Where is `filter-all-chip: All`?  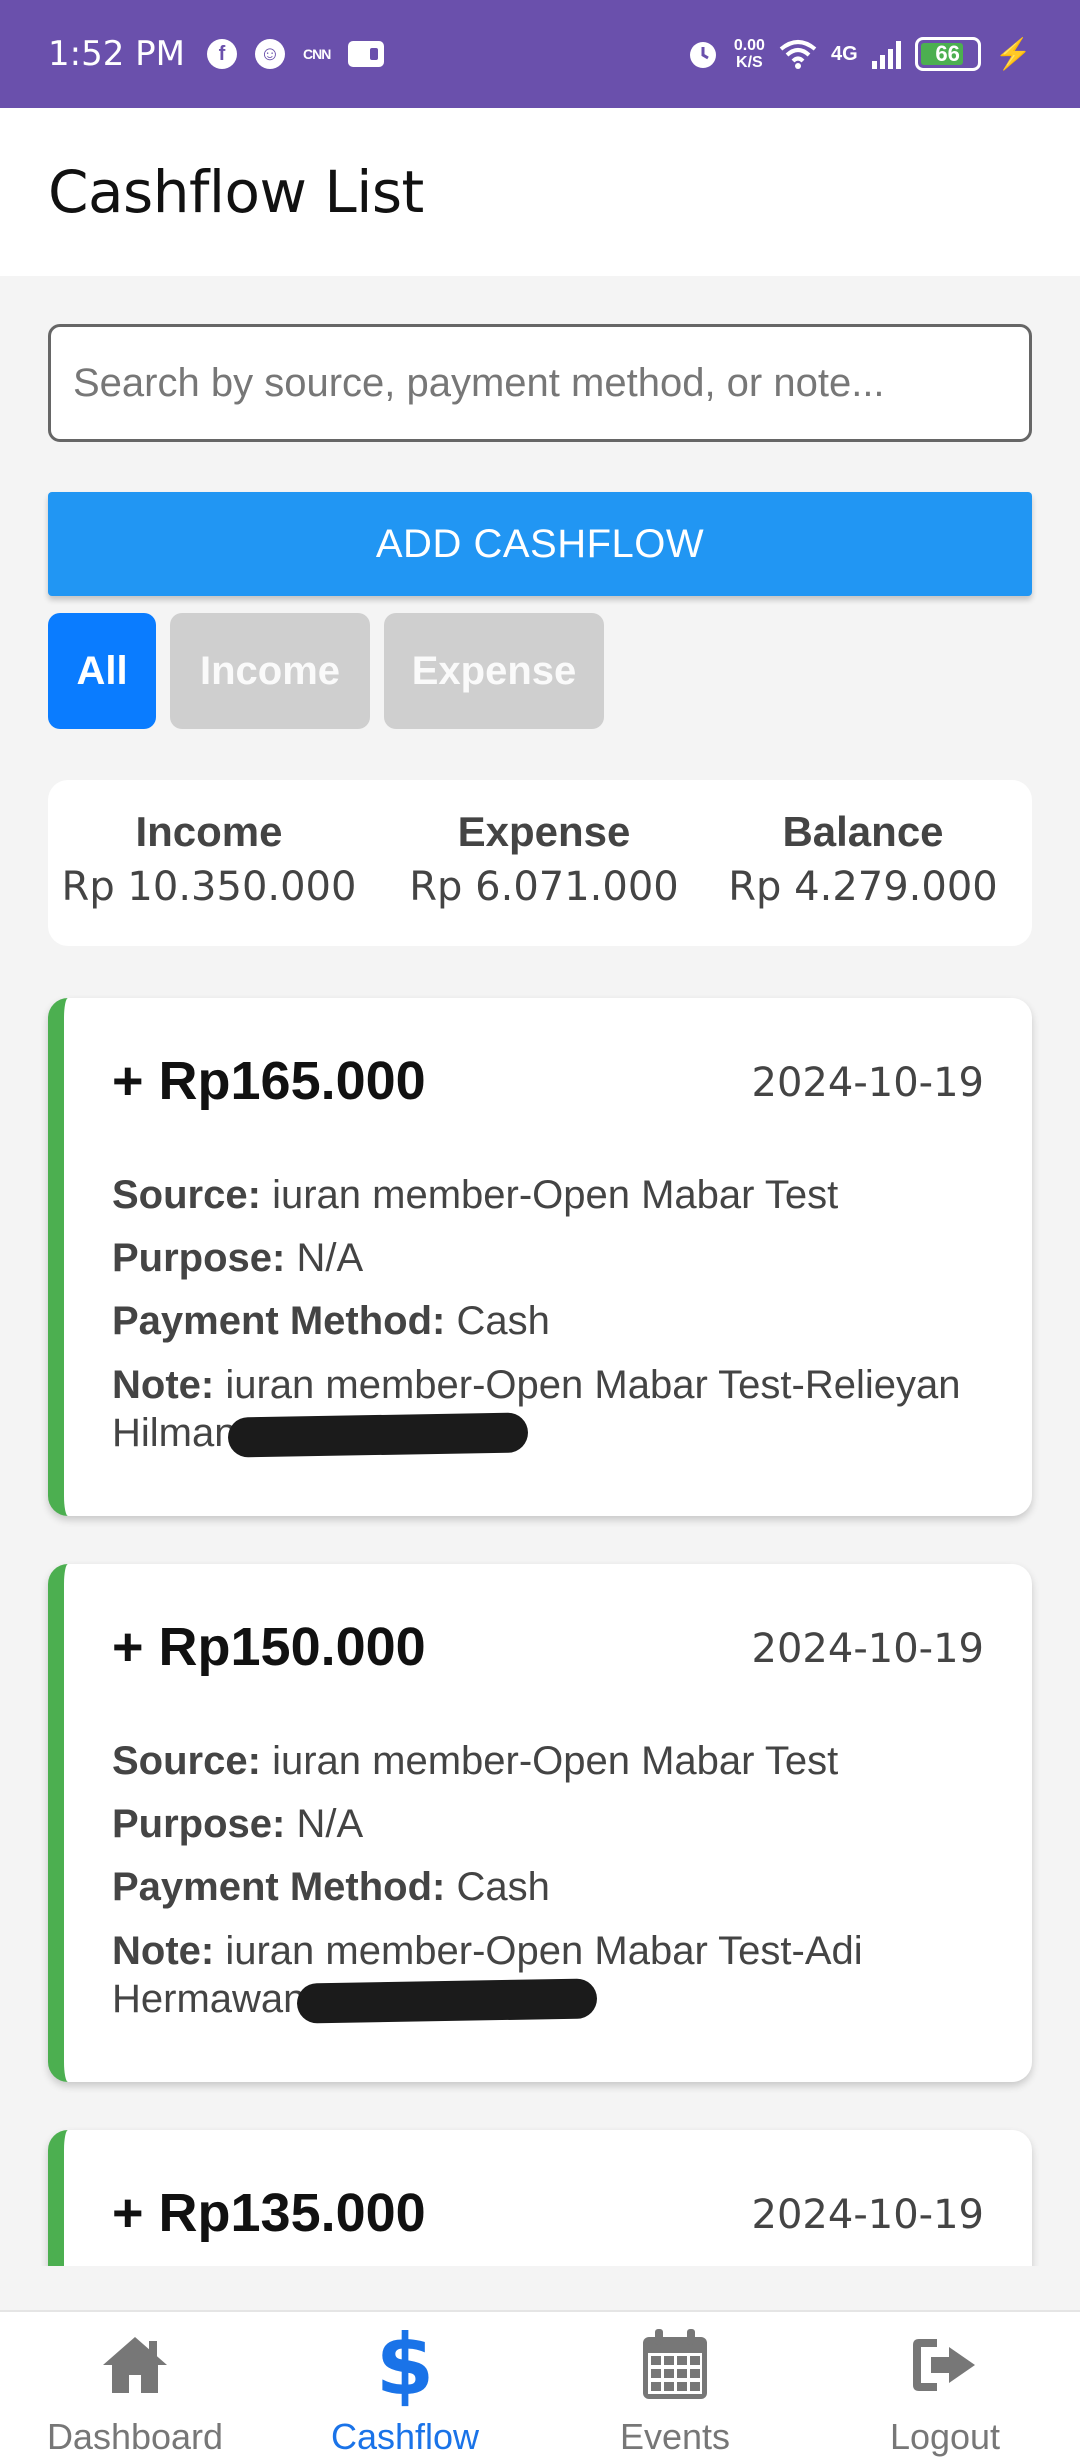
filter-all-chip: All is located at coordinates (102, 671).